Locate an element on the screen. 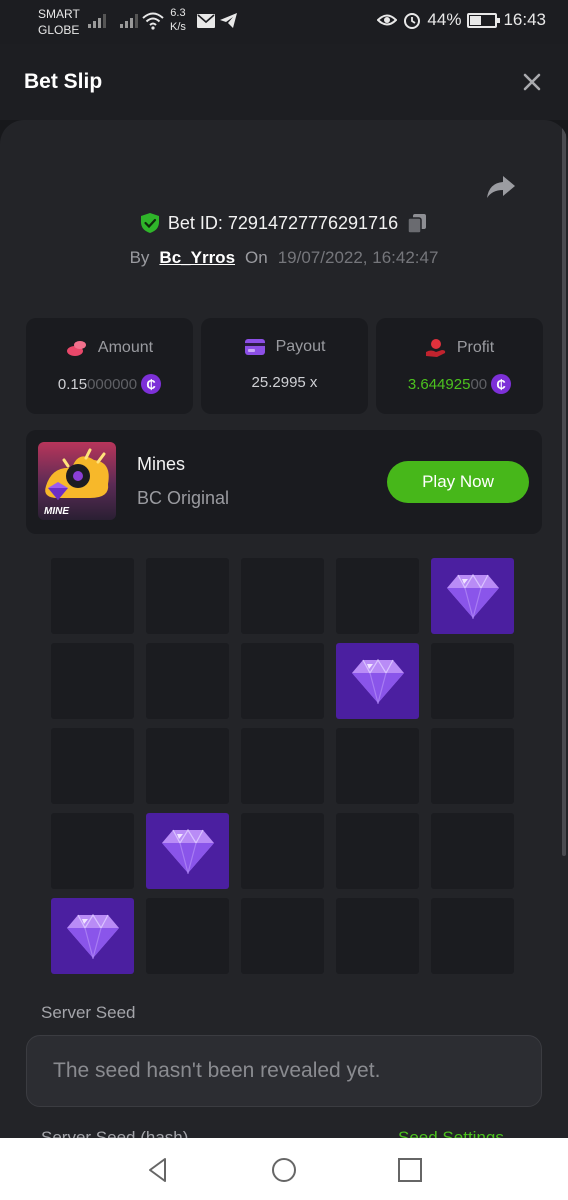 The width and height of the screenshot is (568, 1200). game-thumb-label: MINE is located at coordinates (56, 511).